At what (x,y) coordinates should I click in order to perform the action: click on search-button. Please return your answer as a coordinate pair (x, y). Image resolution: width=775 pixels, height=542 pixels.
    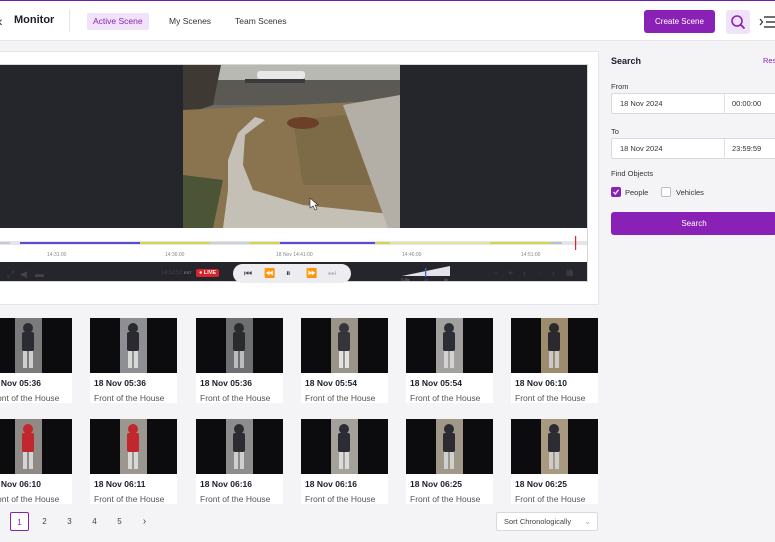
    Looking at the image, I should click on (738, 22).